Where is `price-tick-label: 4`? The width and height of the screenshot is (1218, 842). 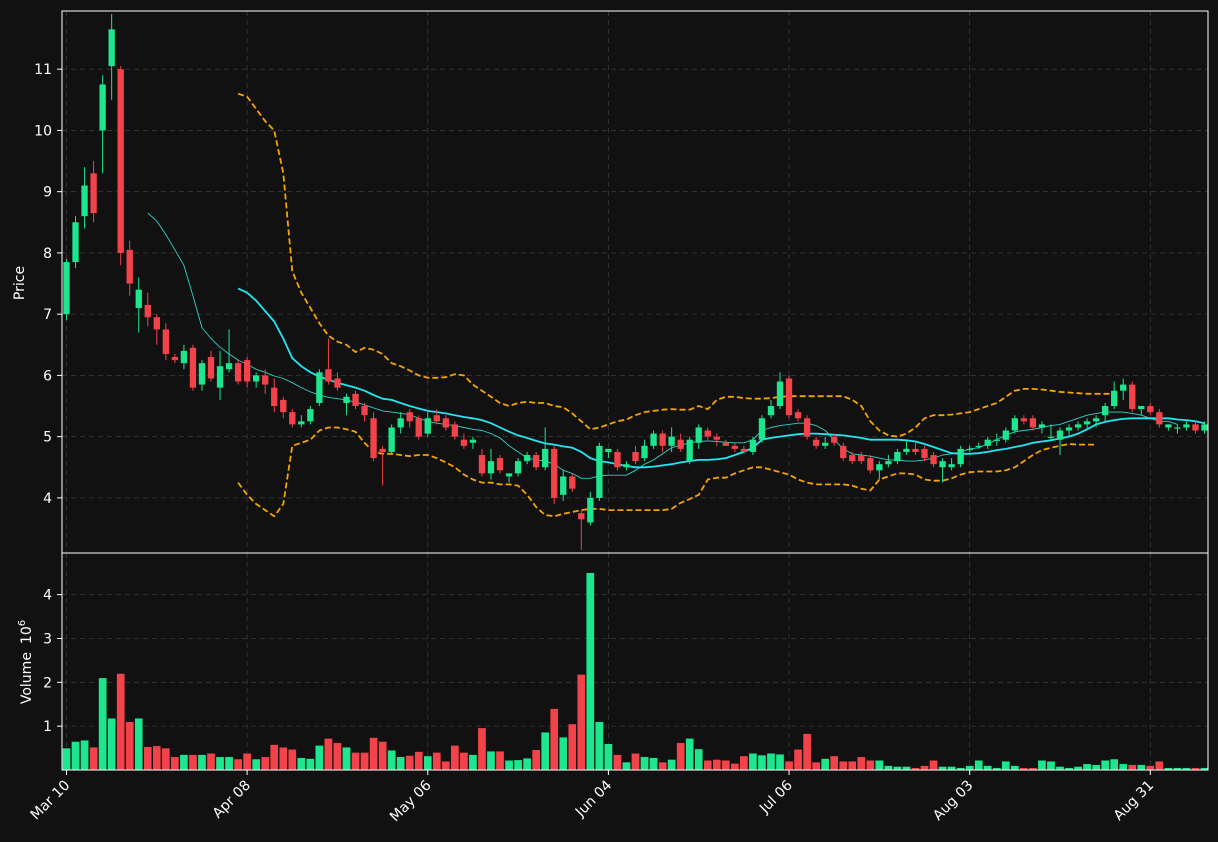 price-tick-label: 4 is located at coordinates (47, 499).